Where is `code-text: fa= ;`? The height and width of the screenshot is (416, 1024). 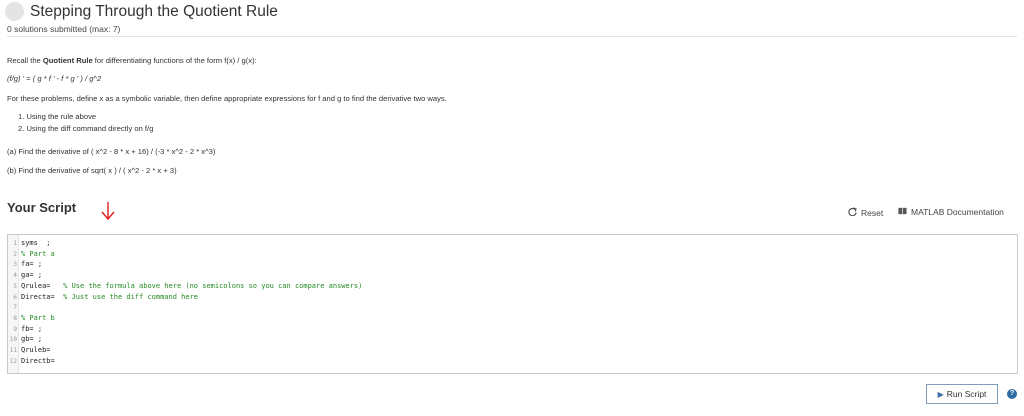 code-text: fa= ; is located at coordinates (32, 264).